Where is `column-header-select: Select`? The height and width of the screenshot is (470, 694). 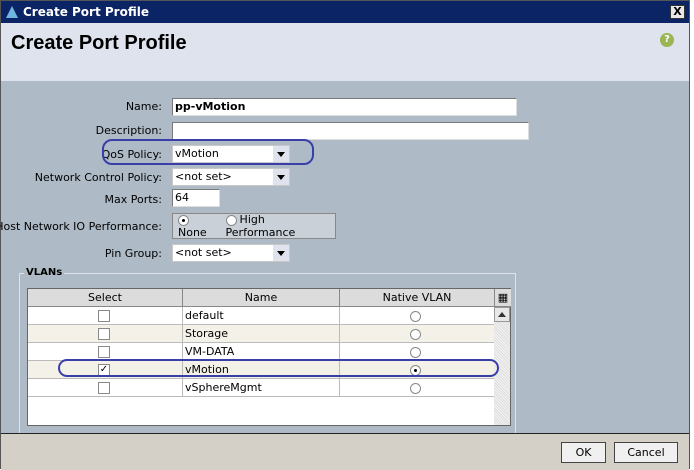
column-header-select: Select is located at coordinates (105, 298).